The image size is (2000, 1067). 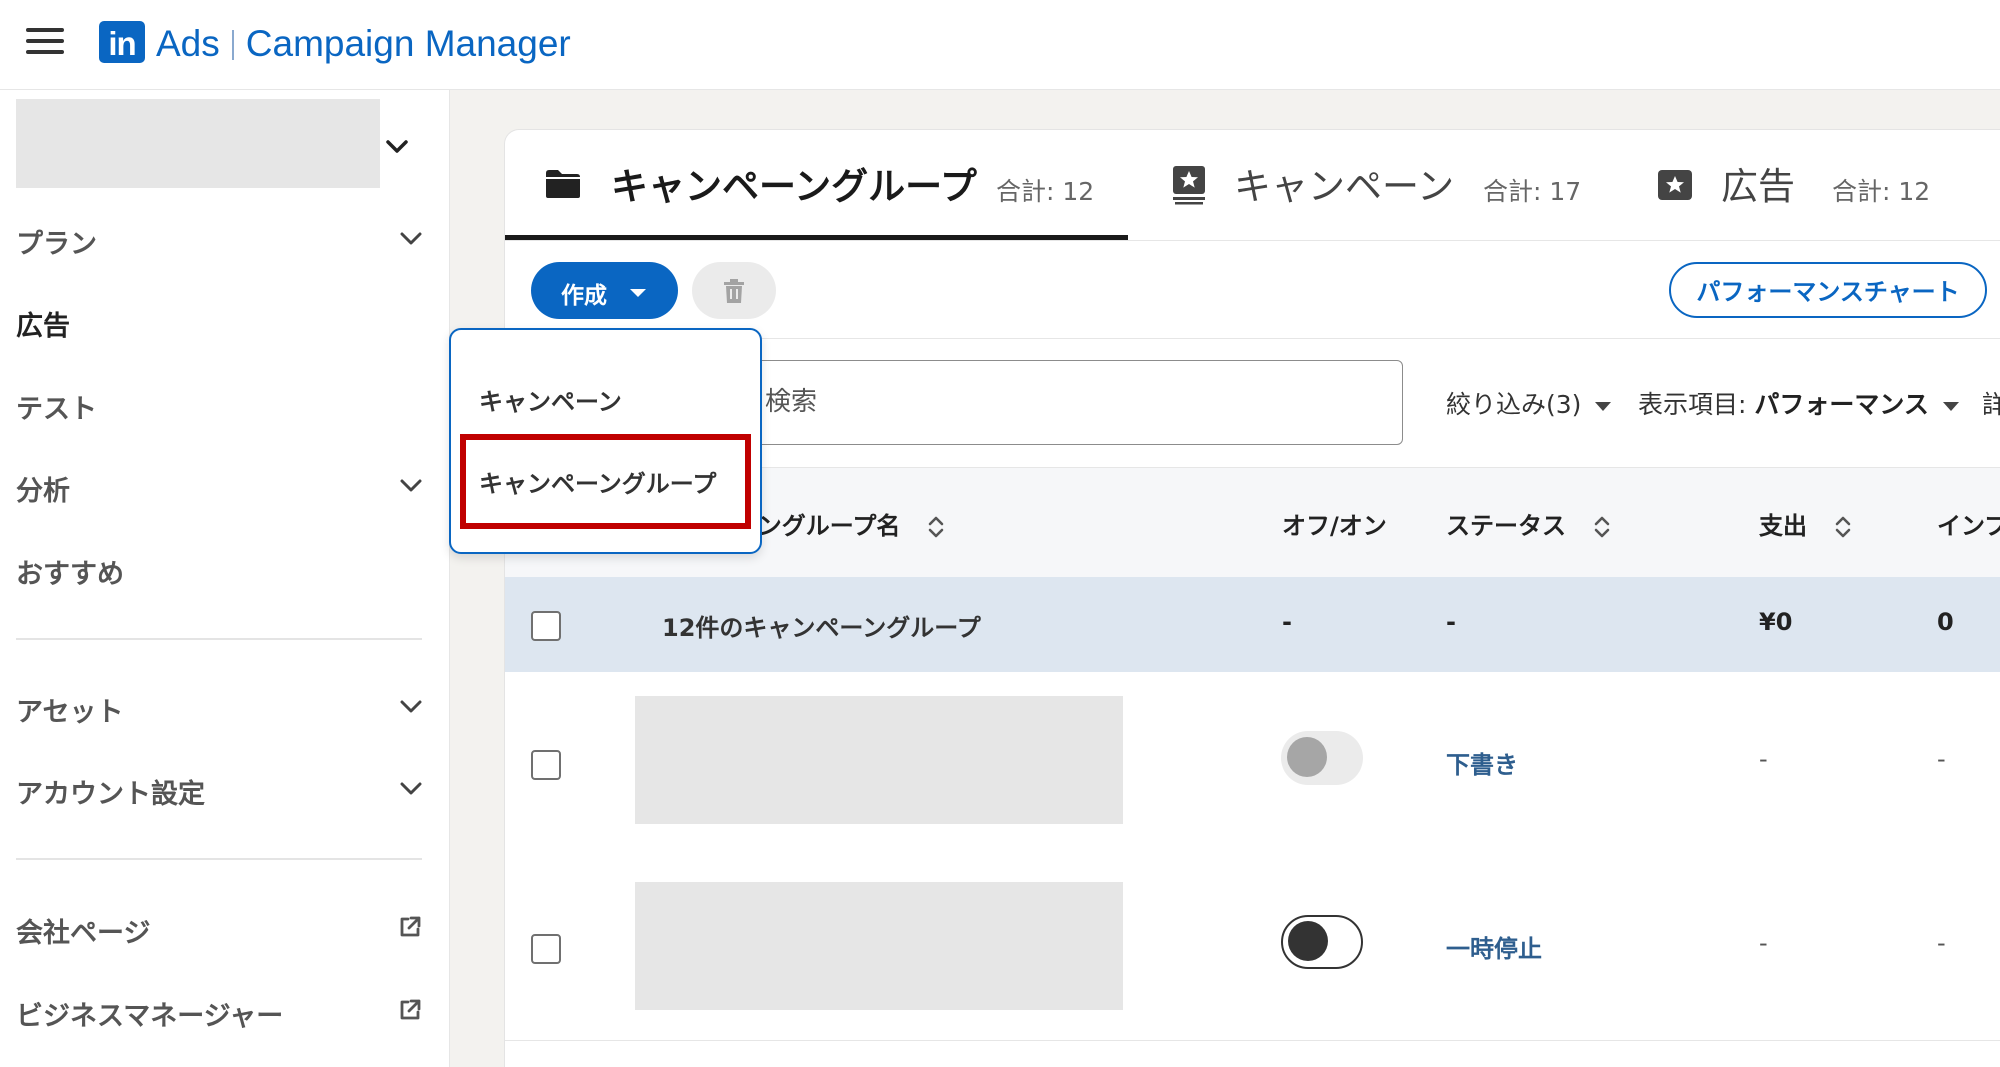 I want to click on display-label: 表示項目:, so click(x=1692, y=404).